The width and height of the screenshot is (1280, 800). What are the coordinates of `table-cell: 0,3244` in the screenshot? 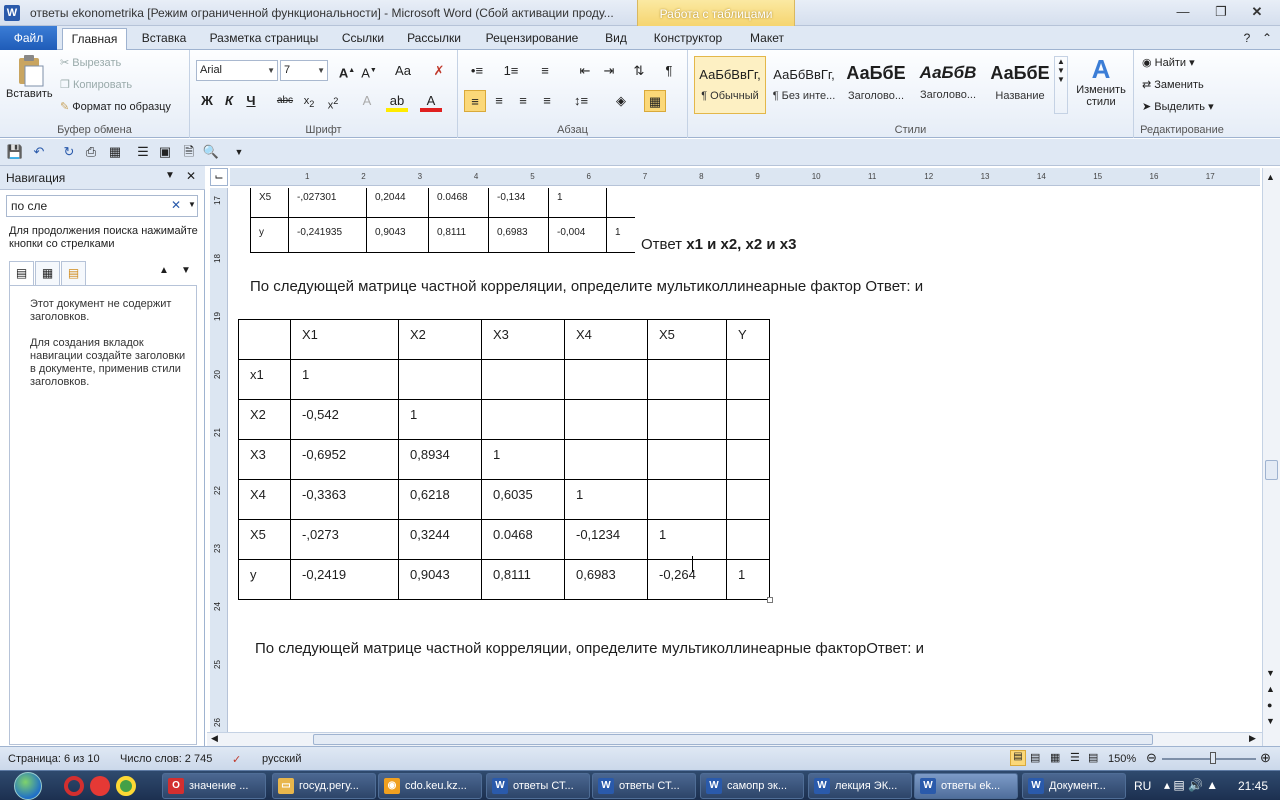 It's located at (440, 539).